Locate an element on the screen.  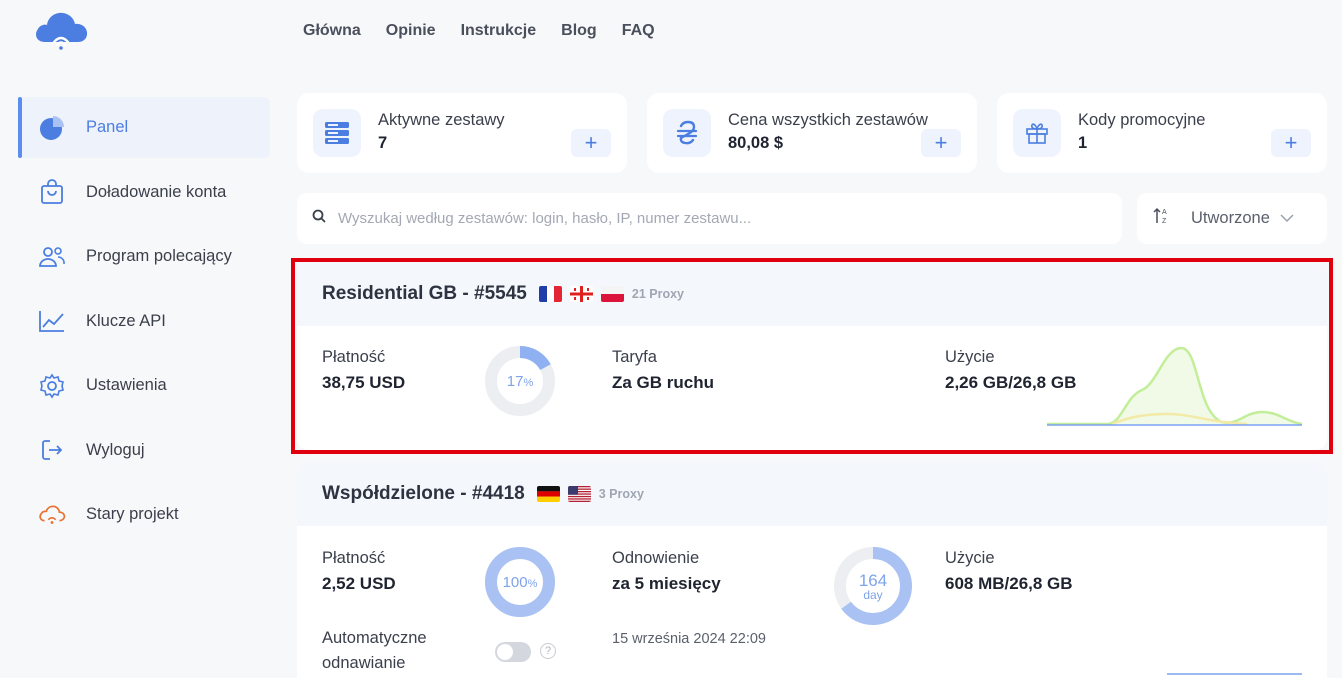
chevron-down-icon is located at coordinates (1287, 219).